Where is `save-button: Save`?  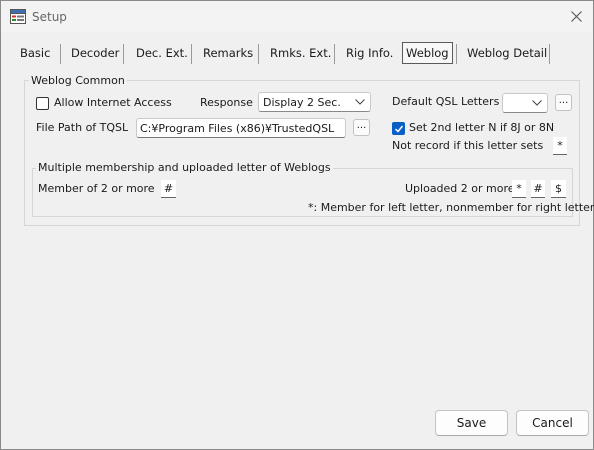 save-button: Save is located at coordinates (471, 423).